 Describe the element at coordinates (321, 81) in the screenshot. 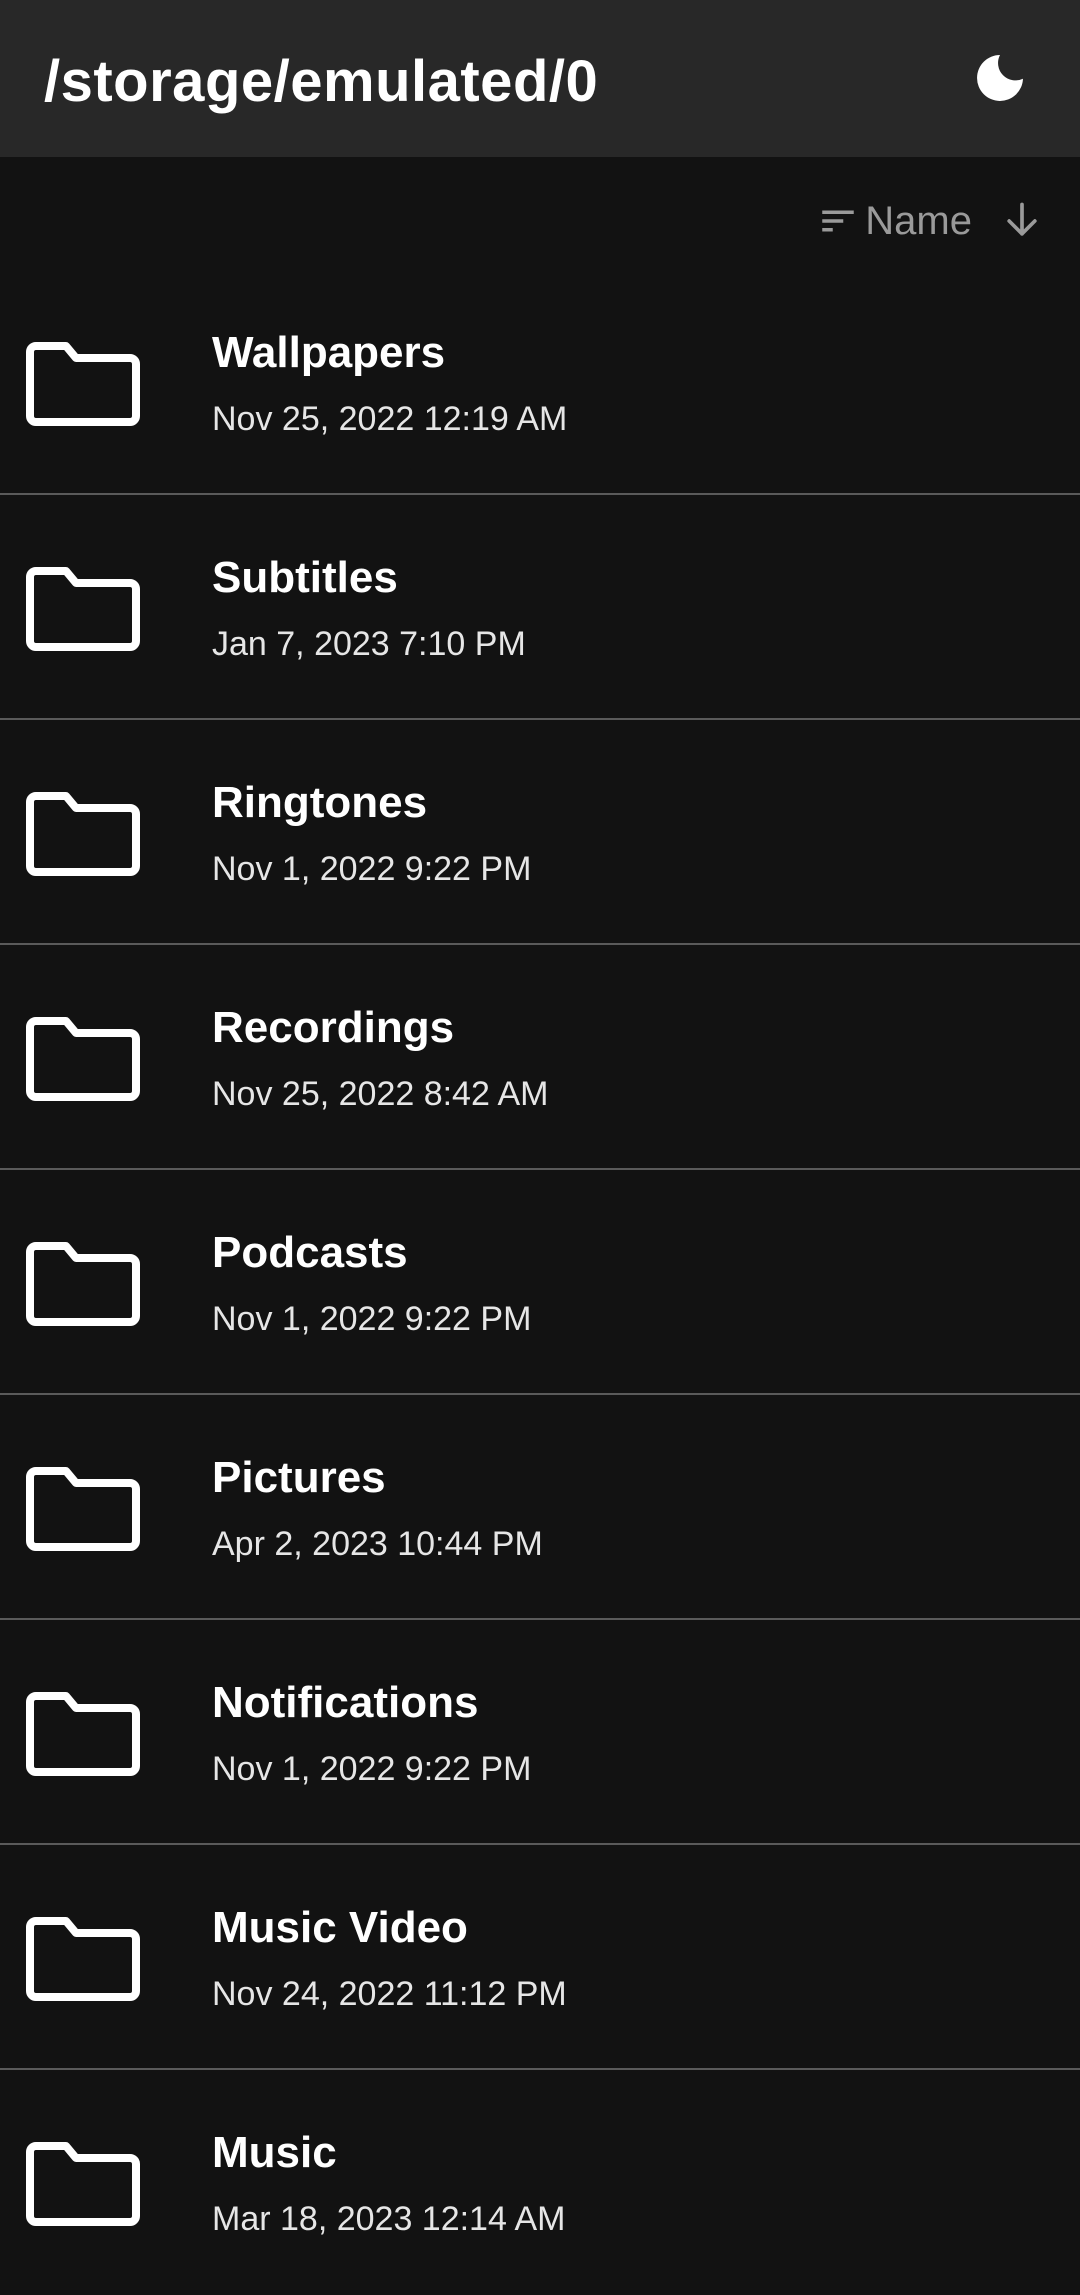

I see `path-title: /storage/emulated/0` at that location.